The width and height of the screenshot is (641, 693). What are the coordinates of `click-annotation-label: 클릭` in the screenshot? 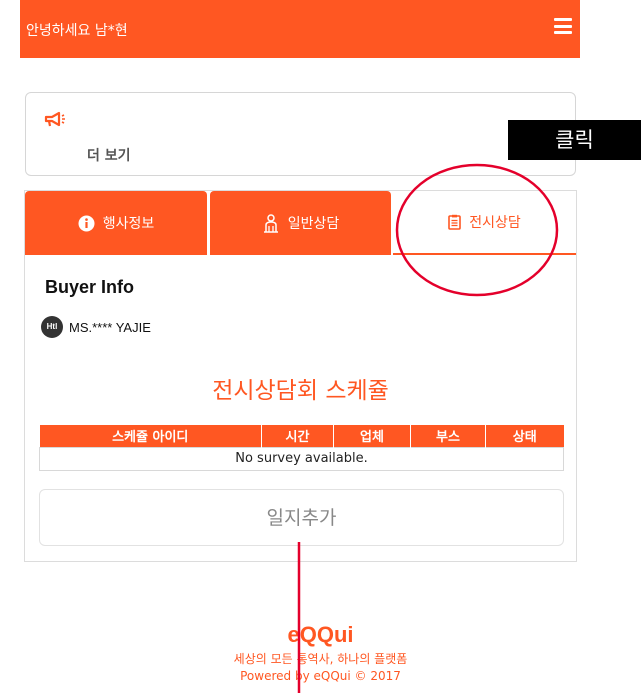 It's located at (574, 140).